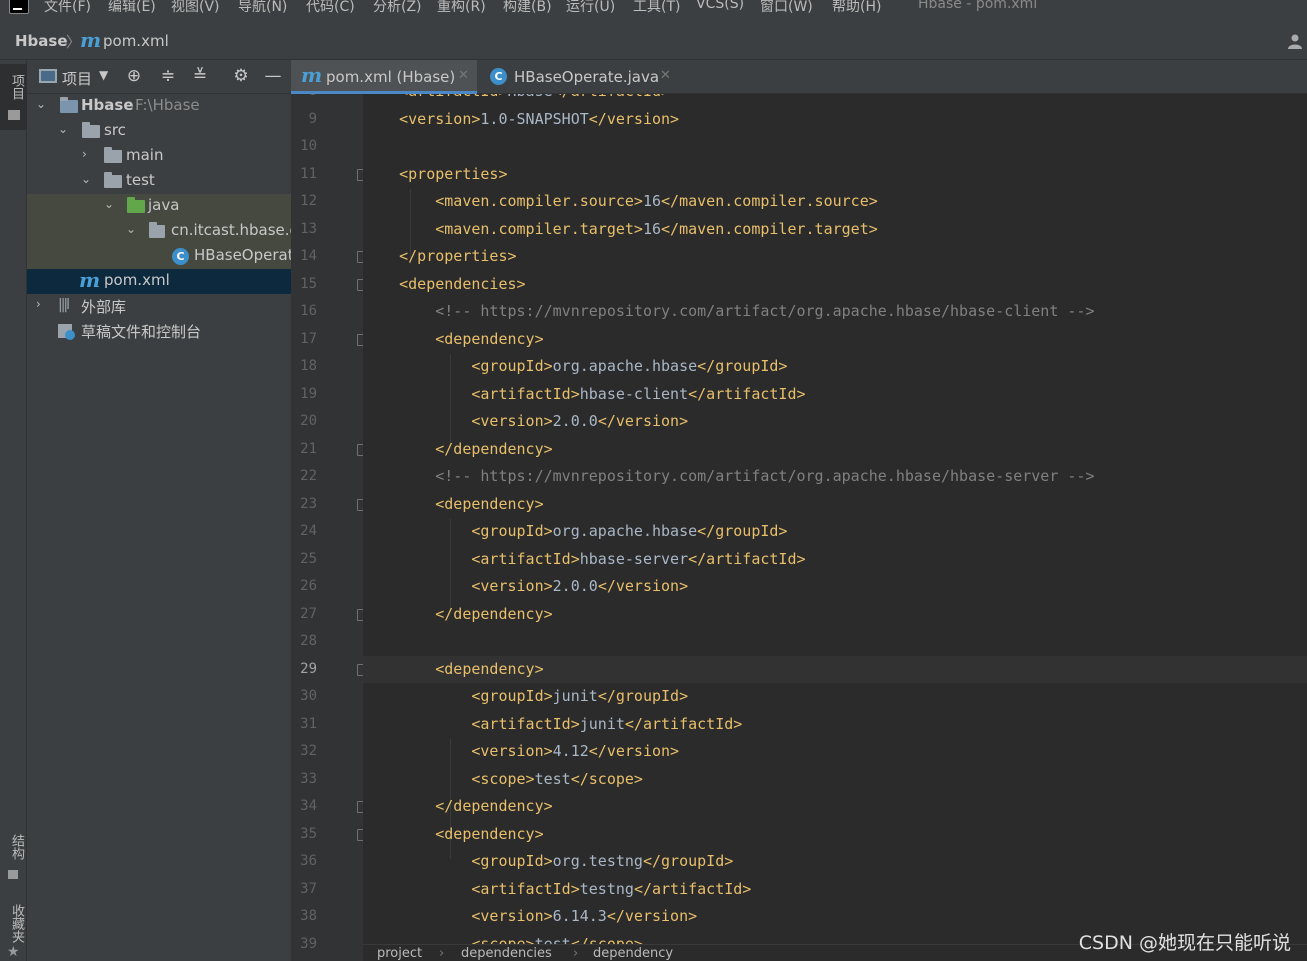 Image resolution: width=1307 pixels, height=961 pixels. Describe the element at coordinates (16, 87) in the screenshot. I see `project-tool-label: 项目` at that location.